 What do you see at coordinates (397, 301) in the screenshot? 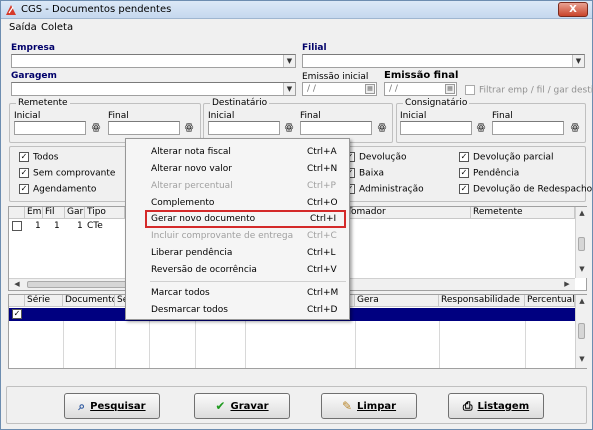
I see `grid2-header-gera: Gera` at bounding box center [397, 301].